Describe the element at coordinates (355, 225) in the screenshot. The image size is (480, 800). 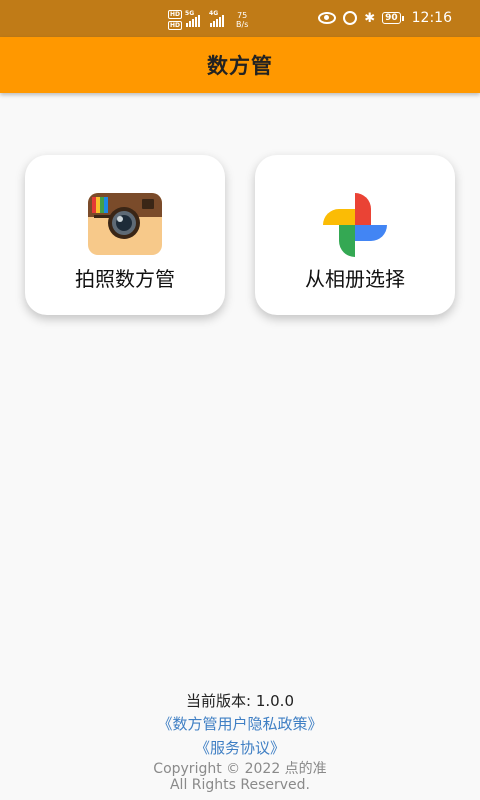
I see `photos-pinwheel-icon` at that location.